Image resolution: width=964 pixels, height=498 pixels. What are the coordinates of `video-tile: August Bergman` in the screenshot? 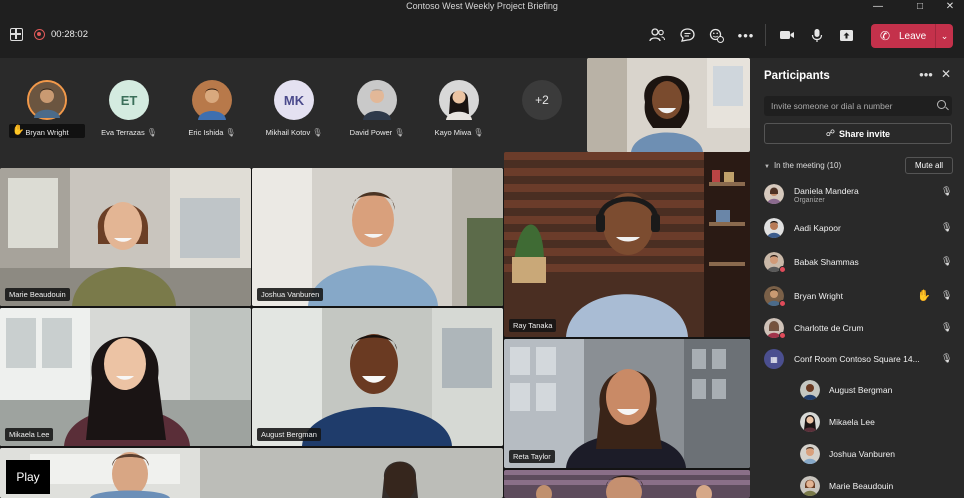 It's located at (377, 377).